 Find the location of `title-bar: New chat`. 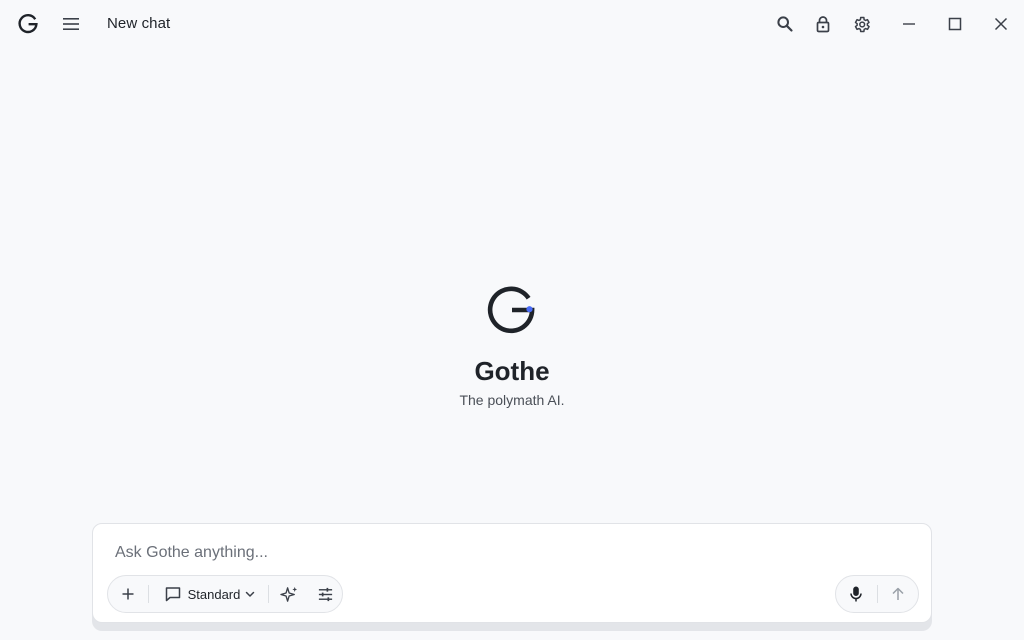

title-bar: New chat is located at coordinates (512, 24).